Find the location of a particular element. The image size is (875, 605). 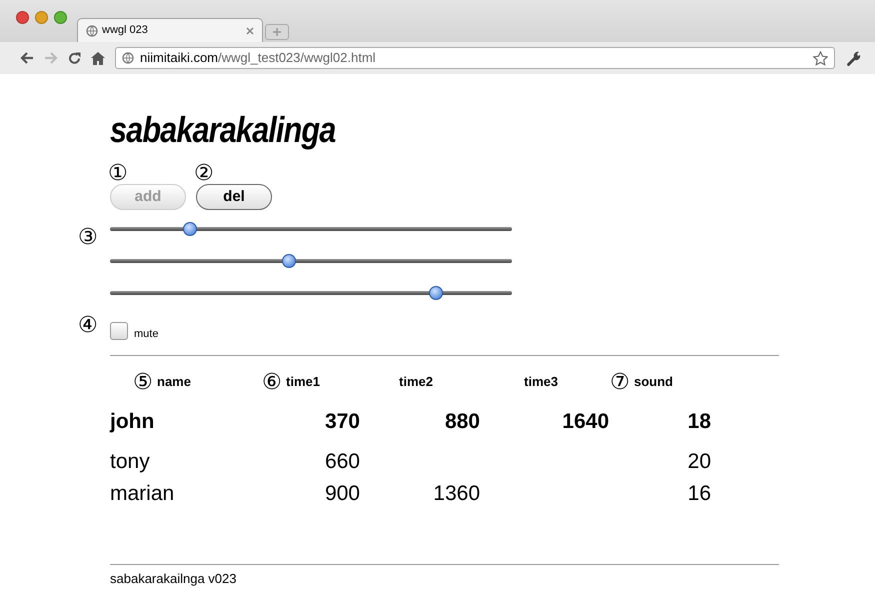

close-tab-icon is located at coordinates (250, 30).